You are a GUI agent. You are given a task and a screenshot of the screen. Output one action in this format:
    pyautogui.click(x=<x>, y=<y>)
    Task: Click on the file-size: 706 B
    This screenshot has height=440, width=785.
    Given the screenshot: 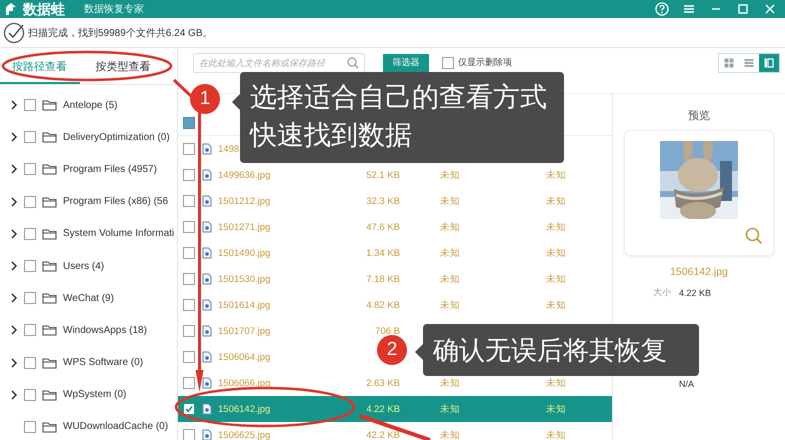 What is the action you would take?
    pyautogui.click(x=387, y=331)
    